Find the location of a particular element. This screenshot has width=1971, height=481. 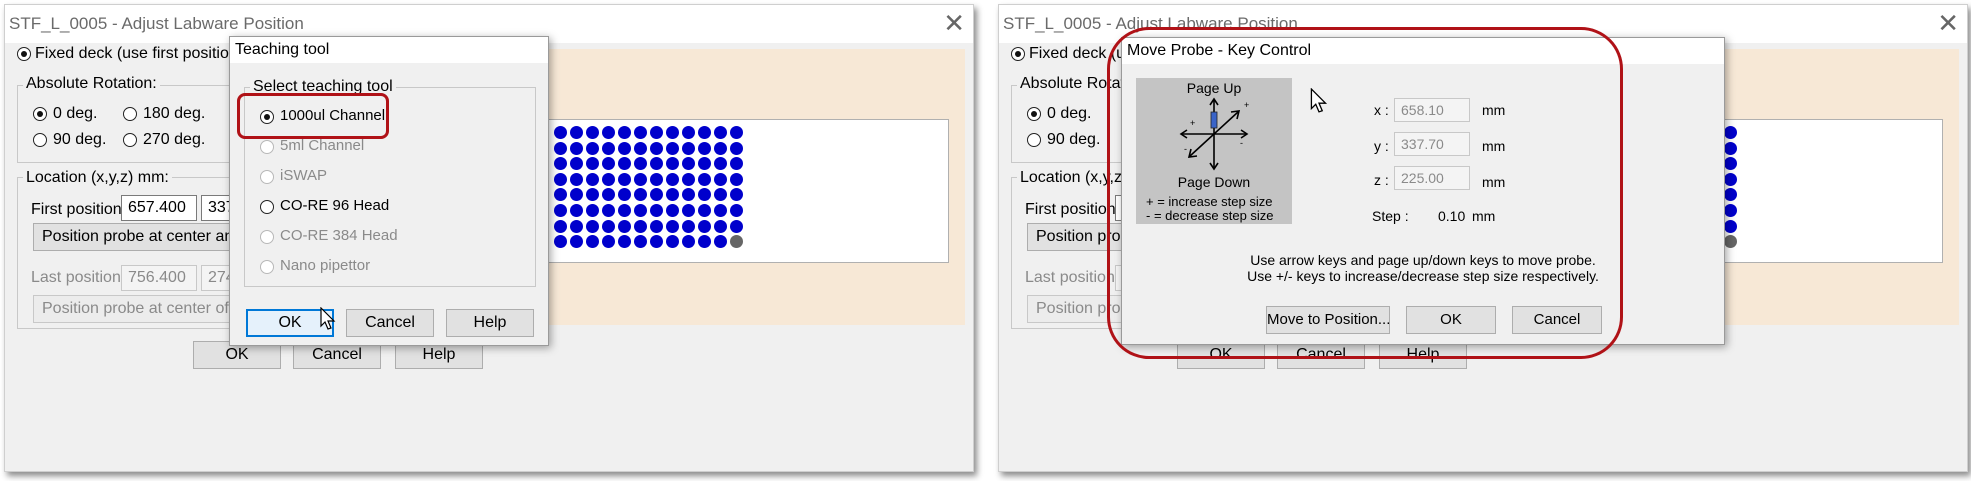

tool-option-label: CO-RE 384 Head is located at coordinates (339, 235).